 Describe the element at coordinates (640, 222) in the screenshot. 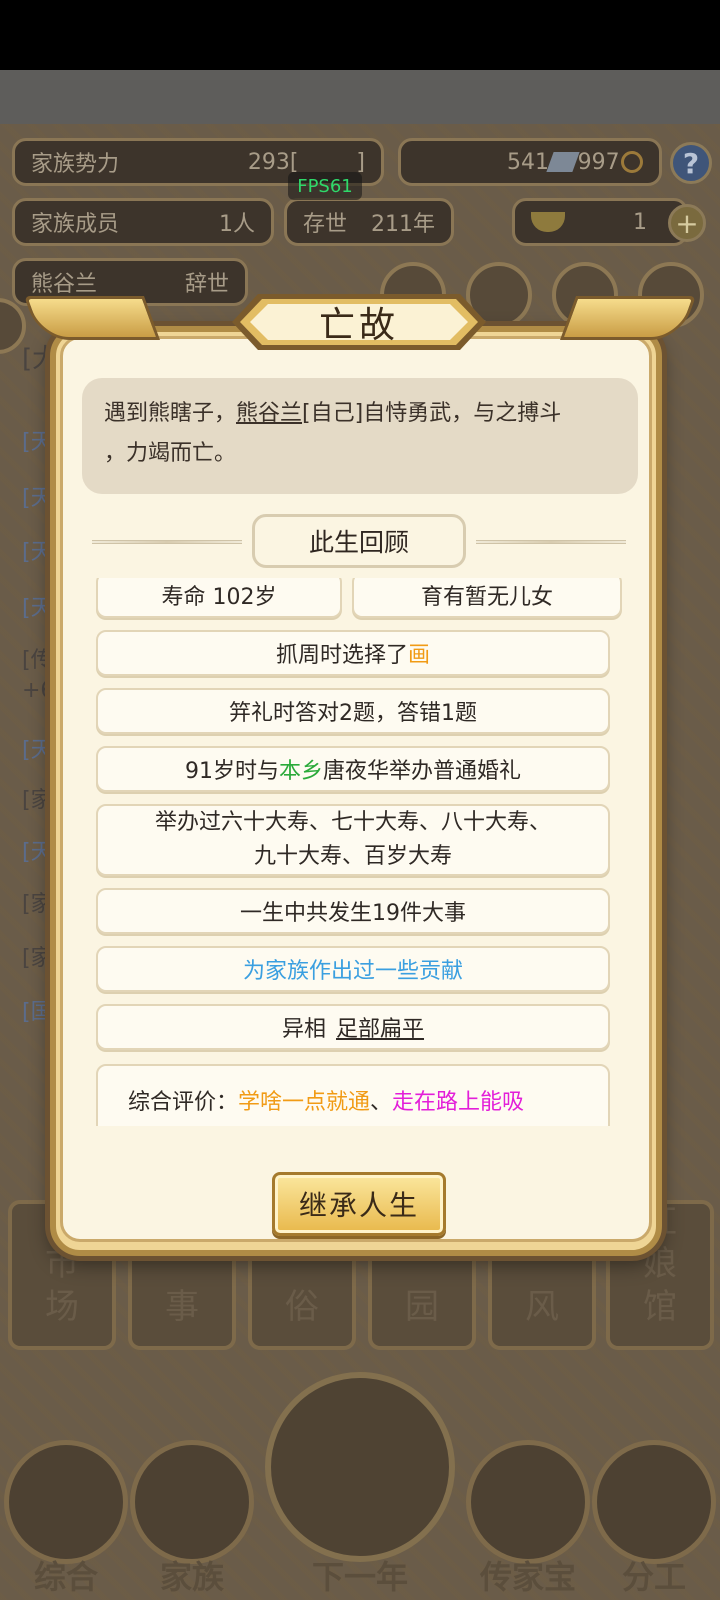

I see `gold-value: 1` at that location.